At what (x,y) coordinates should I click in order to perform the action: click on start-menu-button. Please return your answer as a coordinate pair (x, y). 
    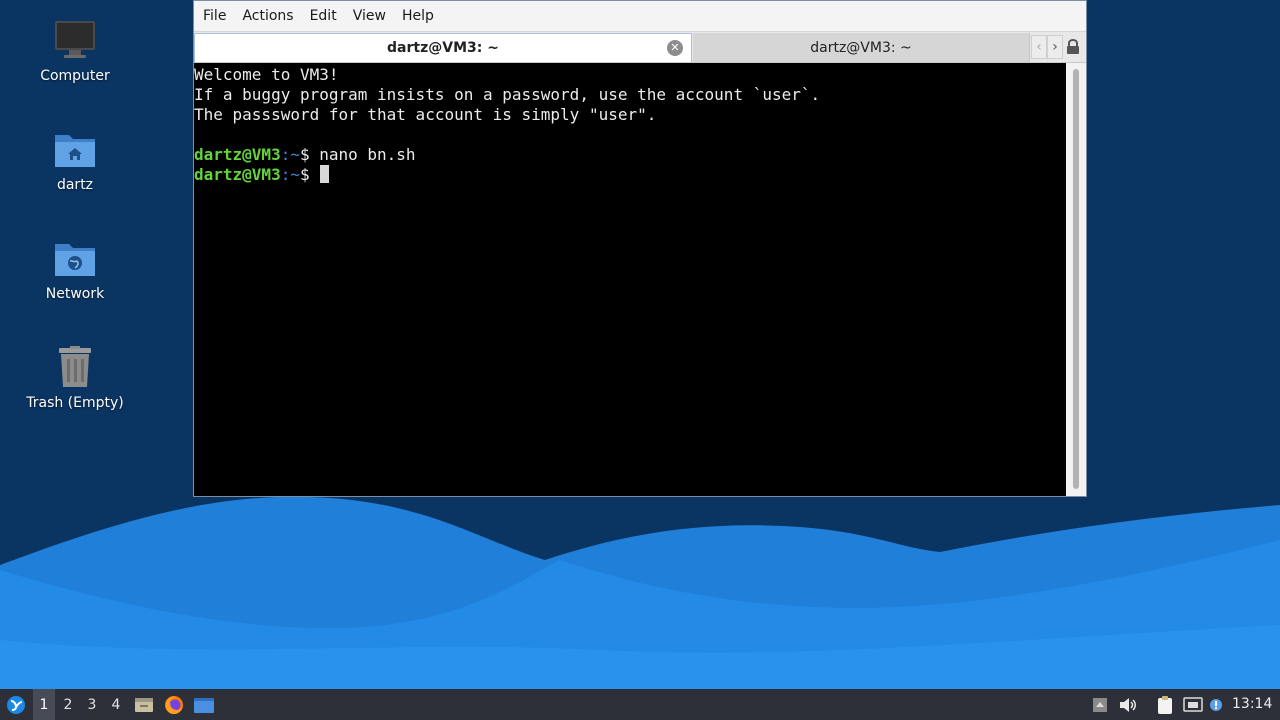
    Looking at the image, I should click on (16, 704).